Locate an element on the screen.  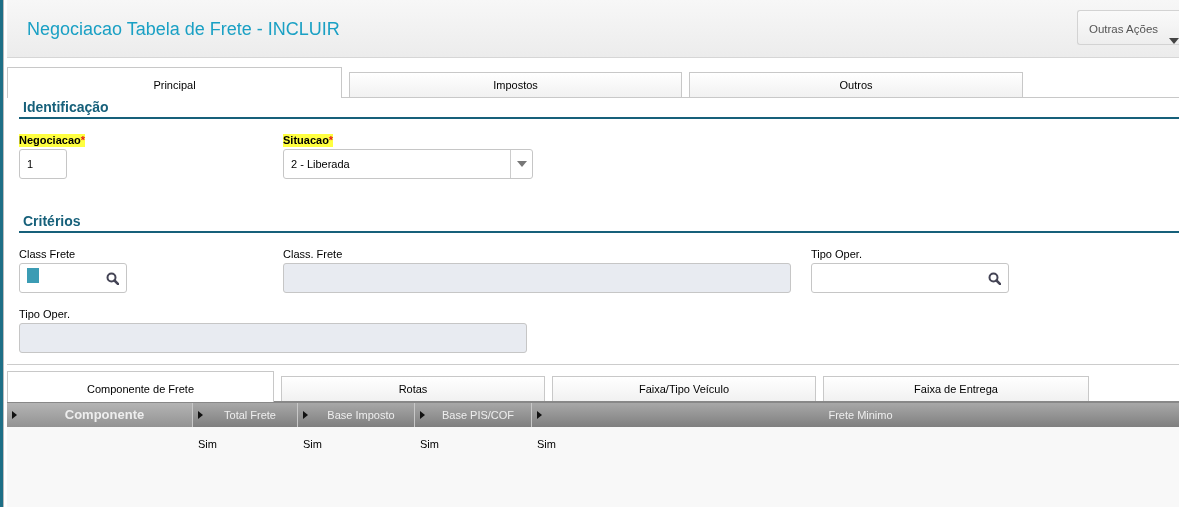
tab: Principal is located at coordinates (174, 82).